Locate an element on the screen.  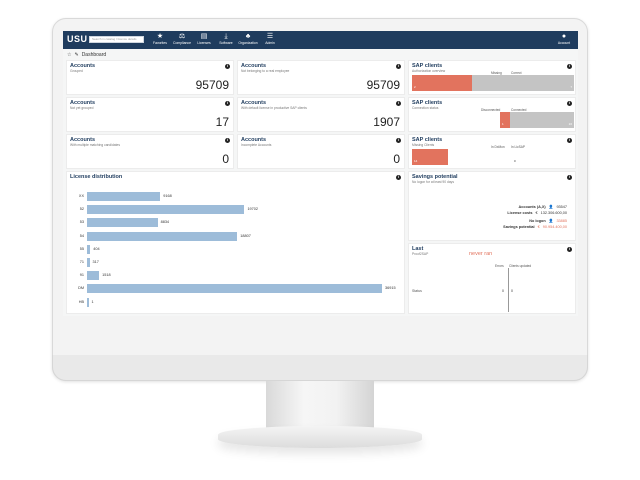
last-val-a: 0 is located at coordinates (503, 291).